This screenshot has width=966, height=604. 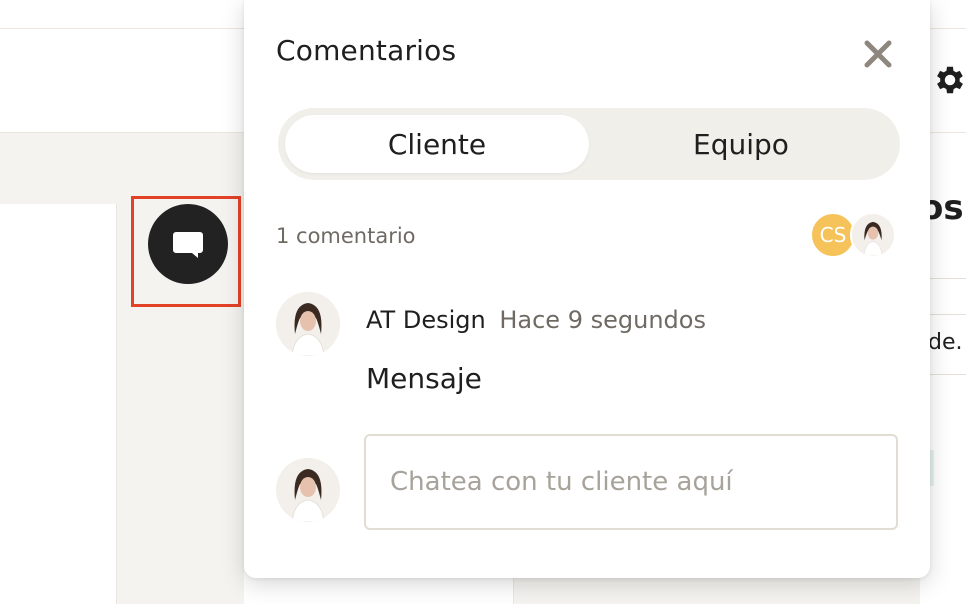 What do you see at coordinates (346, 236) in the screenshot?
I see `comment-count: 1 comentario` at bounding box center [346, 236].